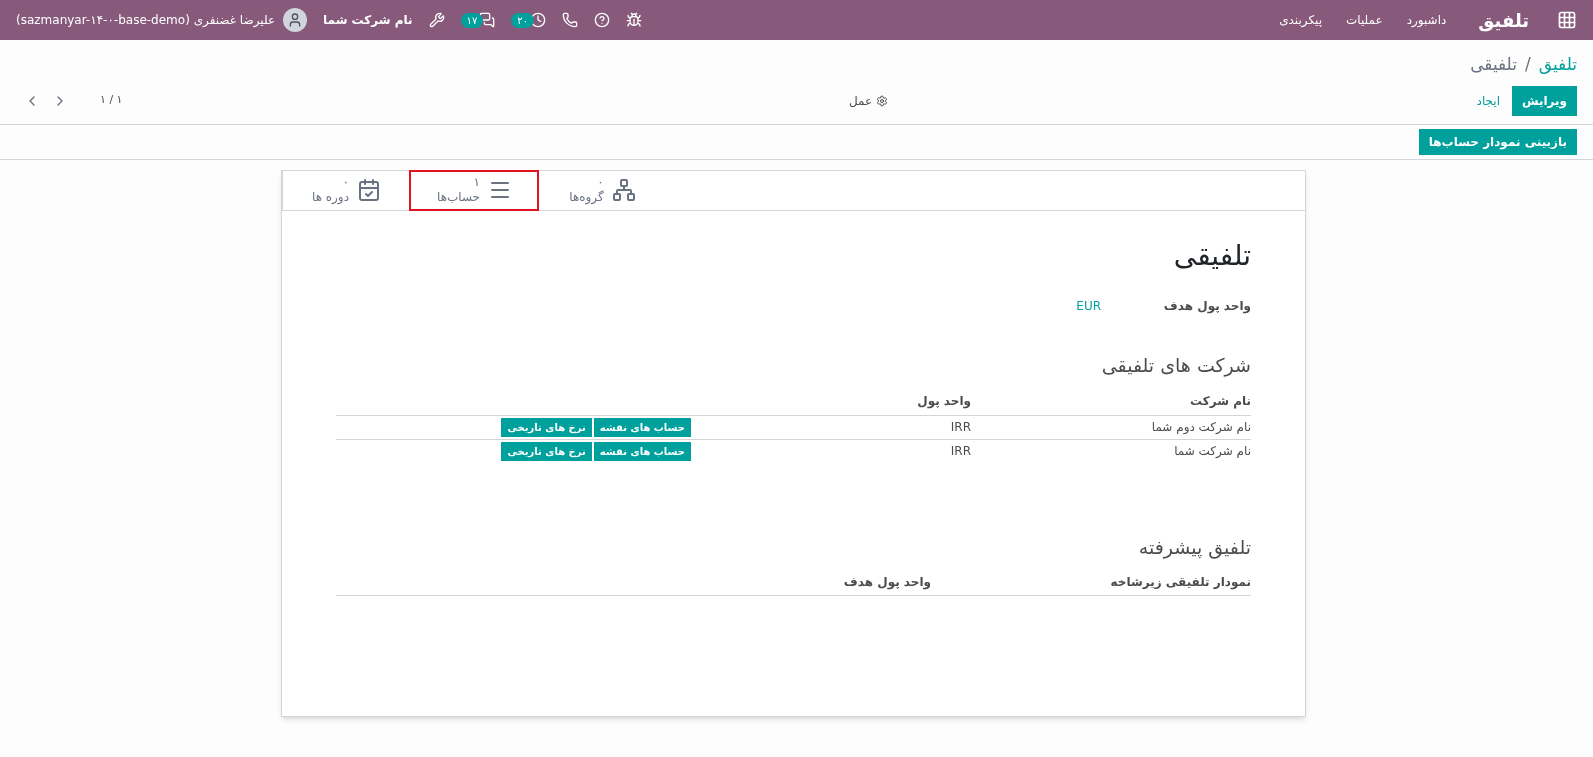 This screenshot has width=1593, height=757. What do you see at coordinates (771, 582) in the screenshot?
I see `column-header: واحد پول هدف` at bounding box center [771, 582].